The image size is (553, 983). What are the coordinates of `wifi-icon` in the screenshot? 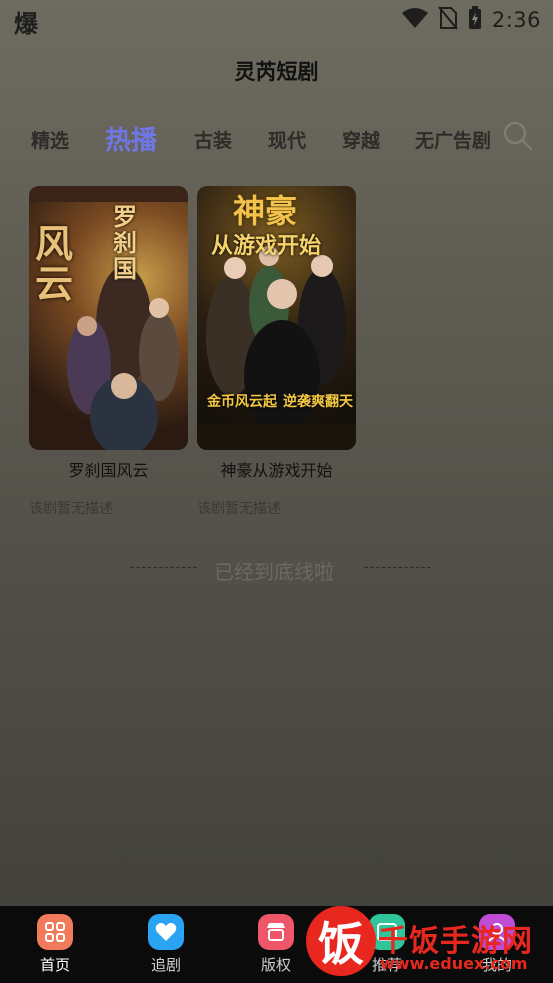 It's located at (414, 20).